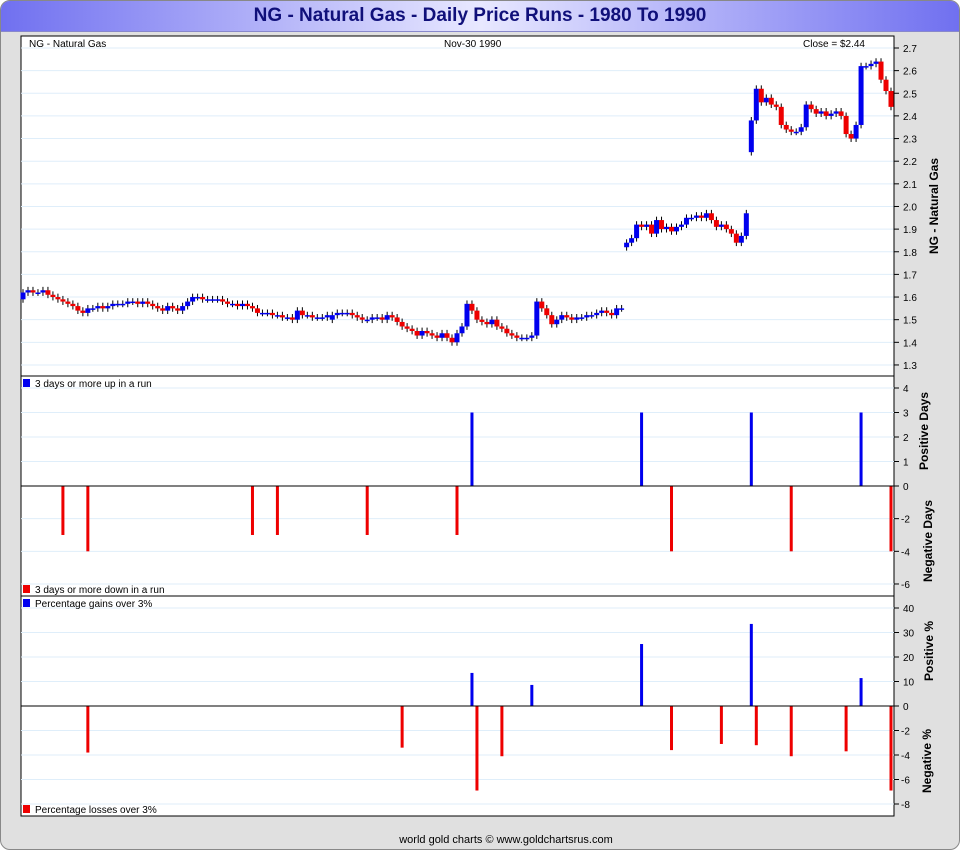 This screenshot has height=850, width=960. Describe the element at coordinates (910, 253) in the screenshot. I see `price-tick-label: 1.8` at that location.